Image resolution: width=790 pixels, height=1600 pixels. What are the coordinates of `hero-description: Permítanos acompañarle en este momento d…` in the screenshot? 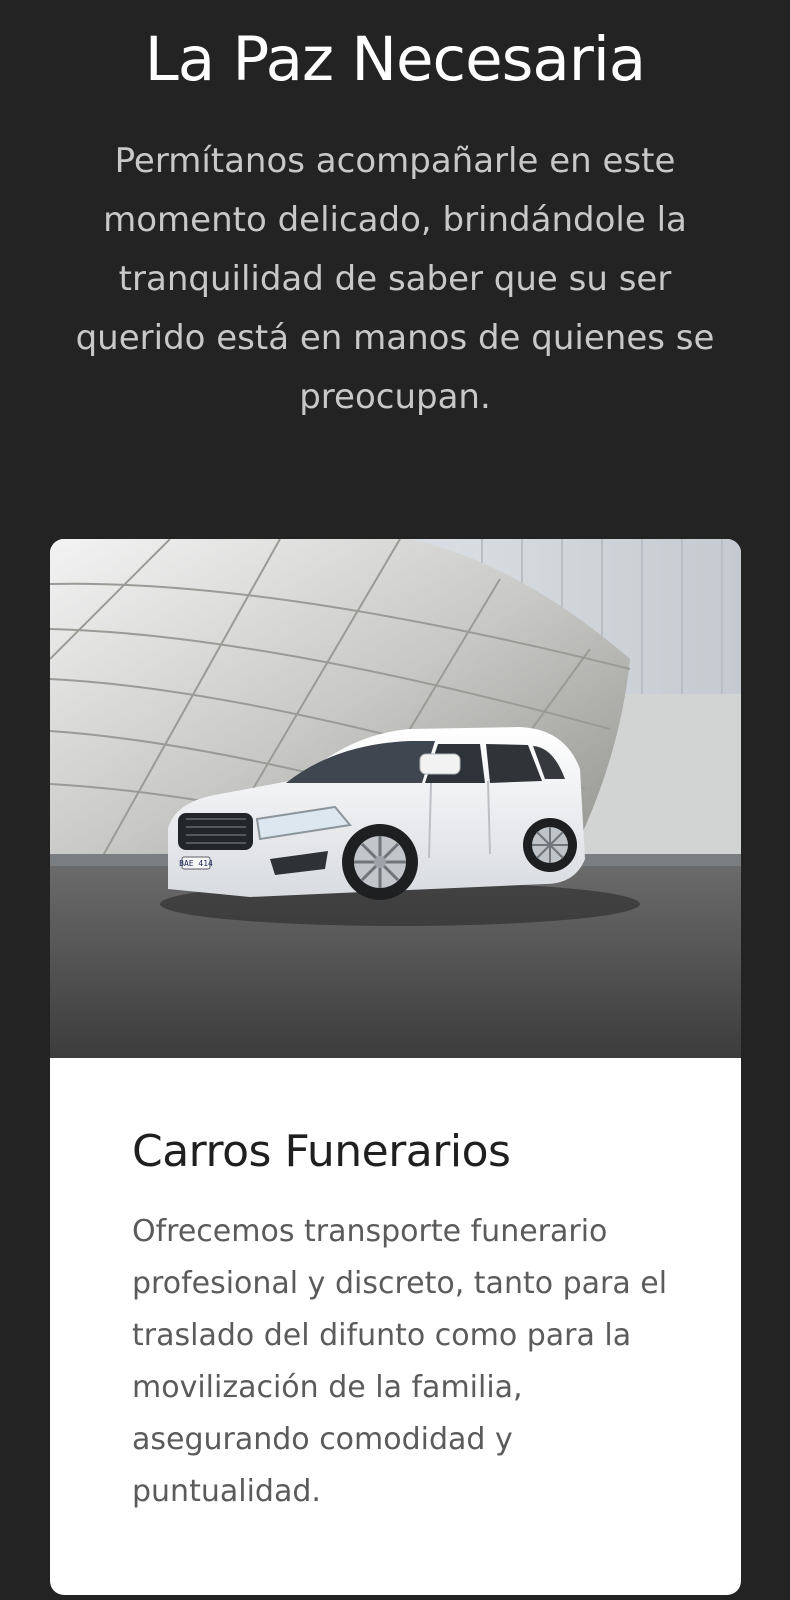 It's located at (395, 279).